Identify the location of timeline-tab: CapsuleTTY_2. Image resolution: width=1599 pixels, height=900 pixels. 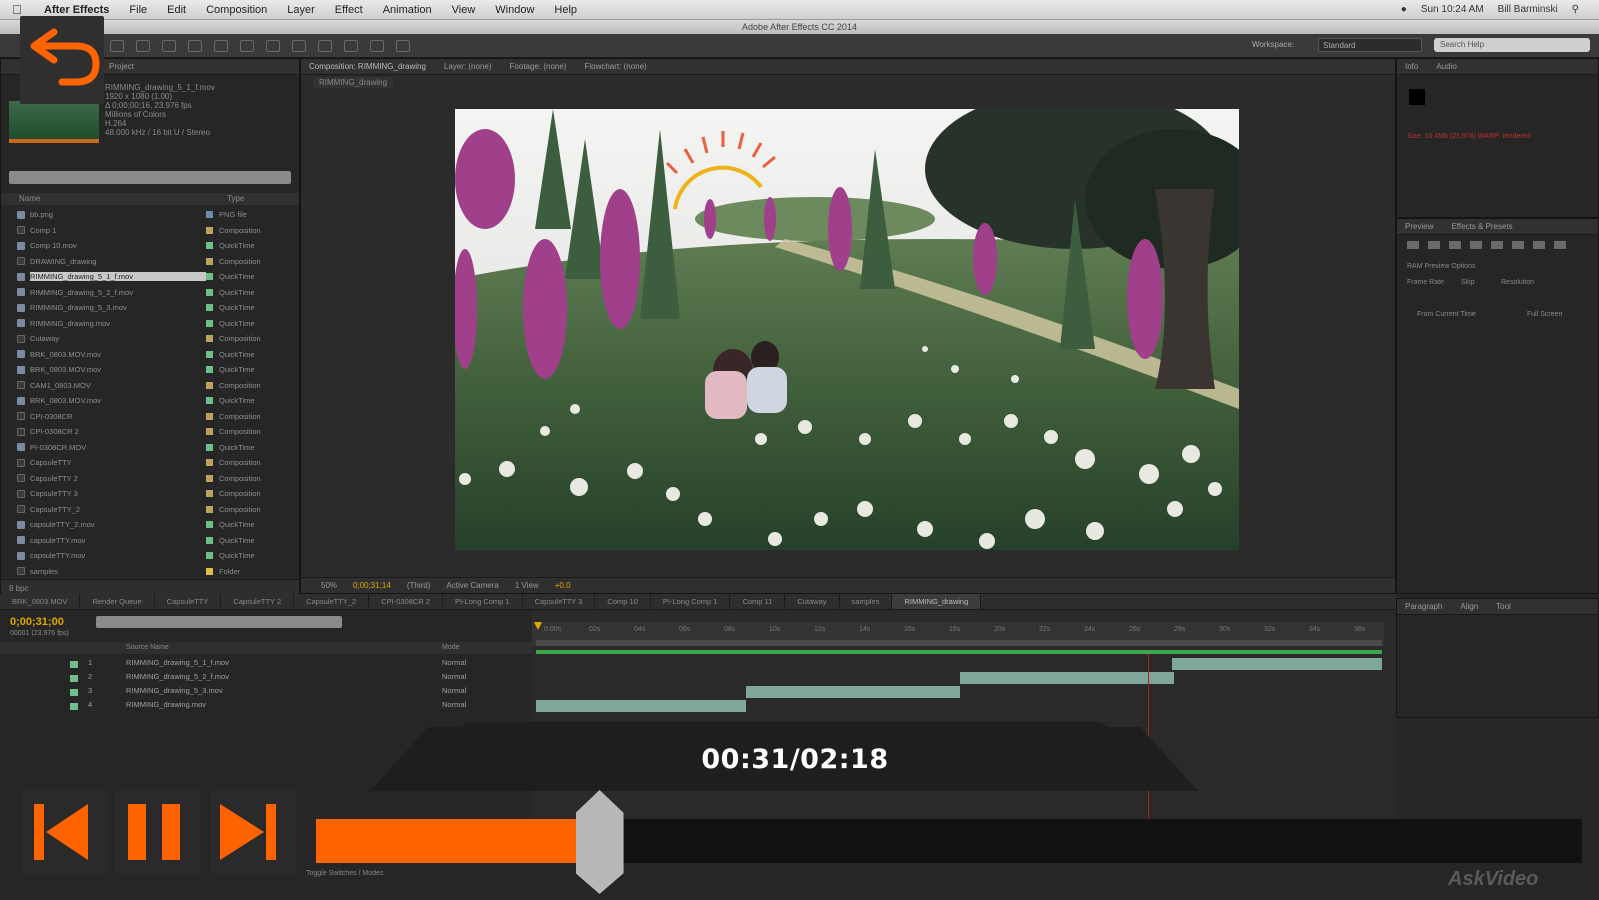
(332, 601).